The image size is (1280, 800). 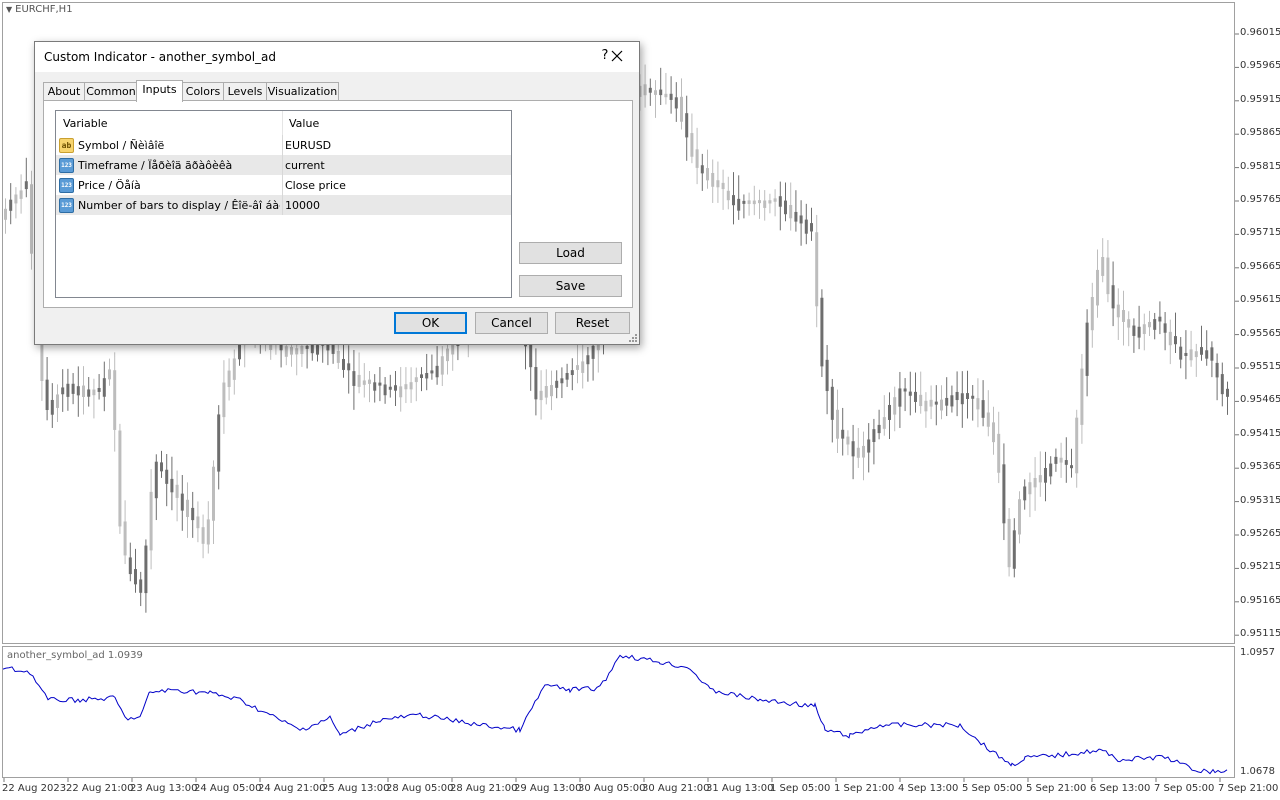 What do you see at coordinates (1260, 433) in the screenshot?
I see `price-label: 0.95415` at bounding box center [1260, 433].